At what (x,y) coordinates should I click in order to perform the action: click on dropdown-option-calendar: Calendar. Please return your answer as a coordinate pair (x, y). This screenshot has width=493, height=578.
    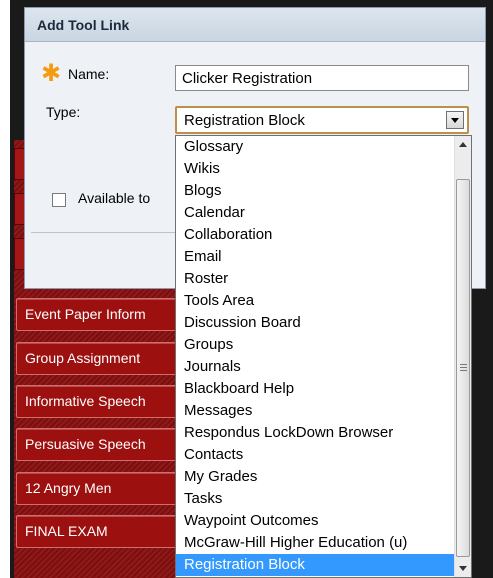
    Looking at the image, I should click on (315, 213).